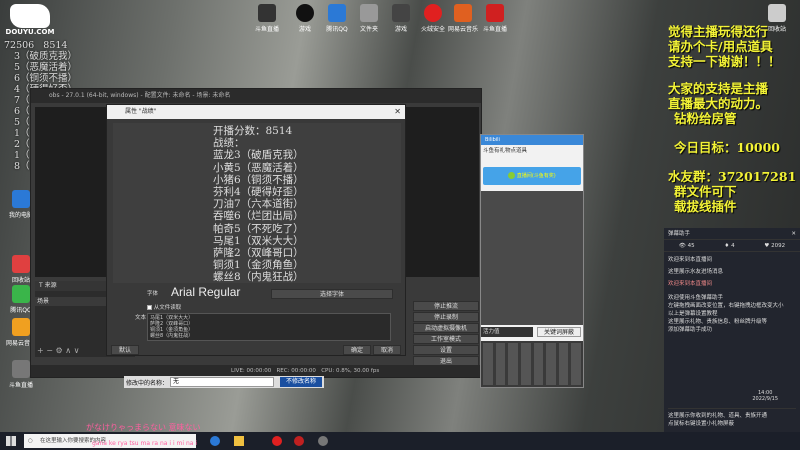  Describe the element at coordinates (559, 332) in the screenshot. I see `keyword-block-button: 关键词屏蔽` at that location.